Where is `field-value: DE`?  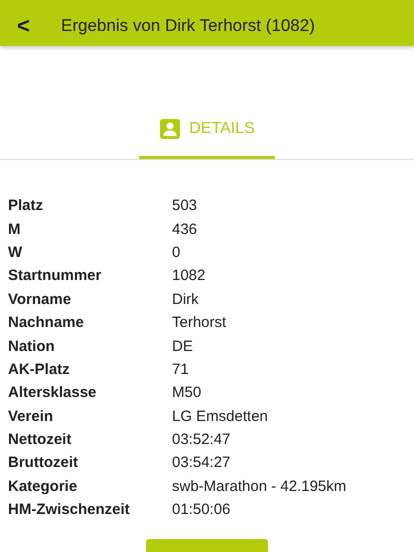
field-value: DE is located at coordinates (182, 346).